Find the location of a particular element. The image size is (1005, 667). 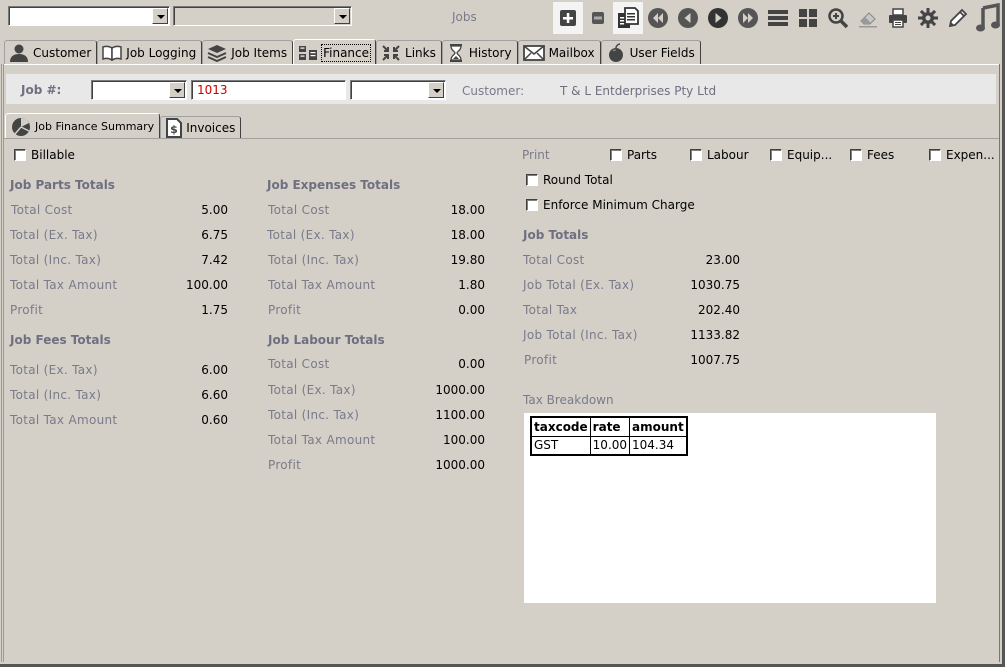

parts-row-label: Total (Inc. Tax) is located at coordinates (56, 260).